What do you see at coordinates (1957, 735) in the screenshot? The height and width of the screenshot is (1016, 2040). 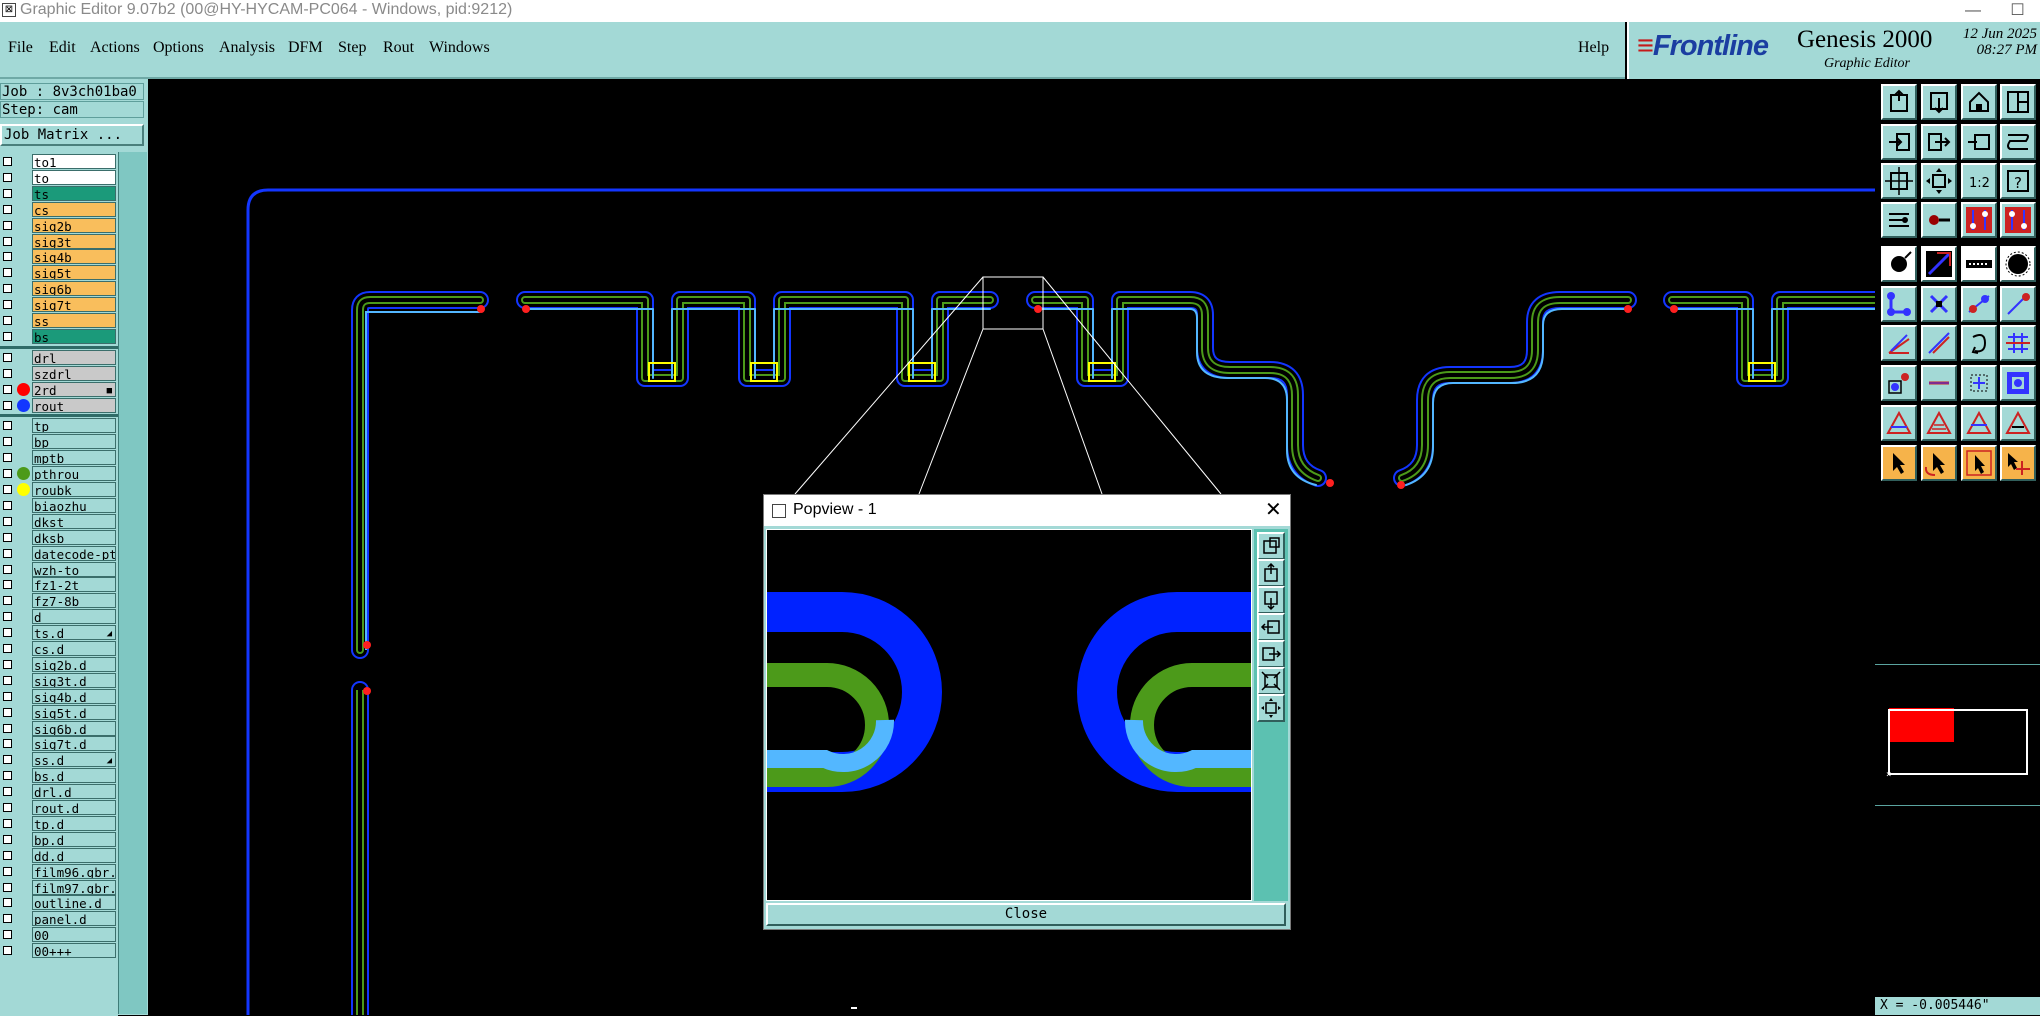 I see `overview-thumbnail: ×` at bounding box center [1957, 735].